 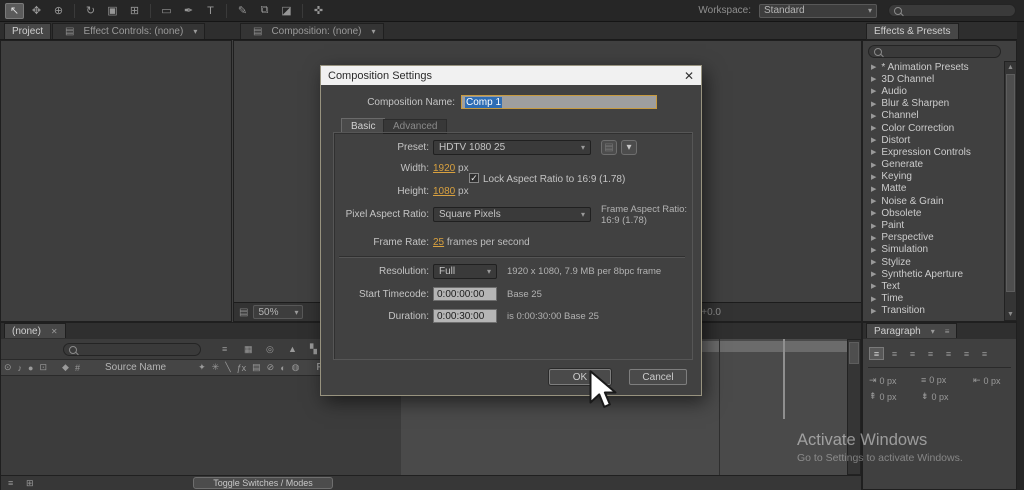 I want to click on mask-shape-tool-icon: ▭, so click(x=166, y=11).